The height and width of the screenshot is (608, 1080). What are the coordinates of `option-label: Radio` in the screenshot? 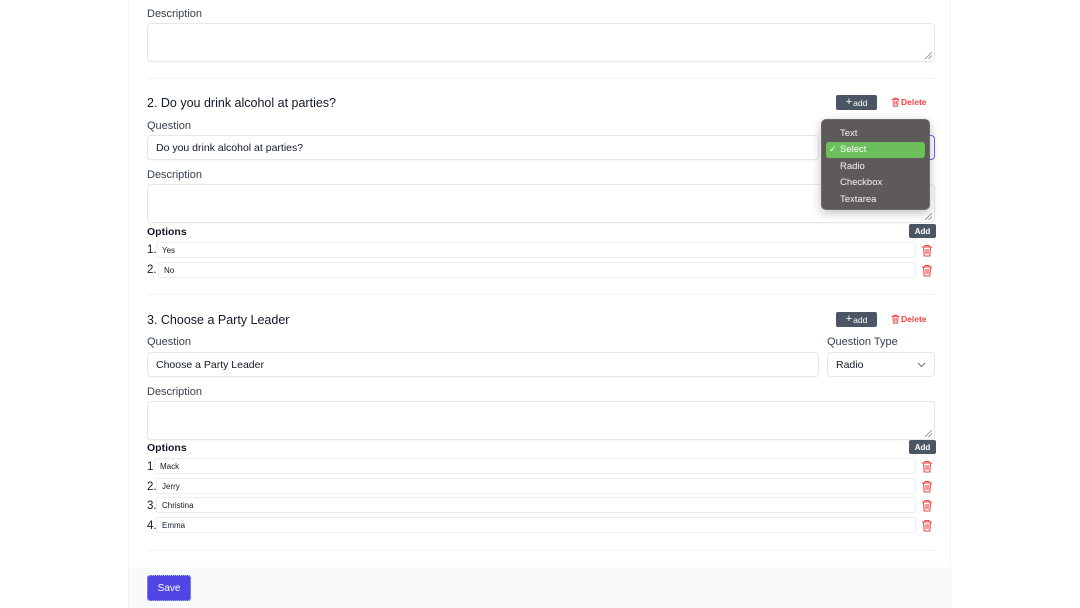 It's located at (852, 166).